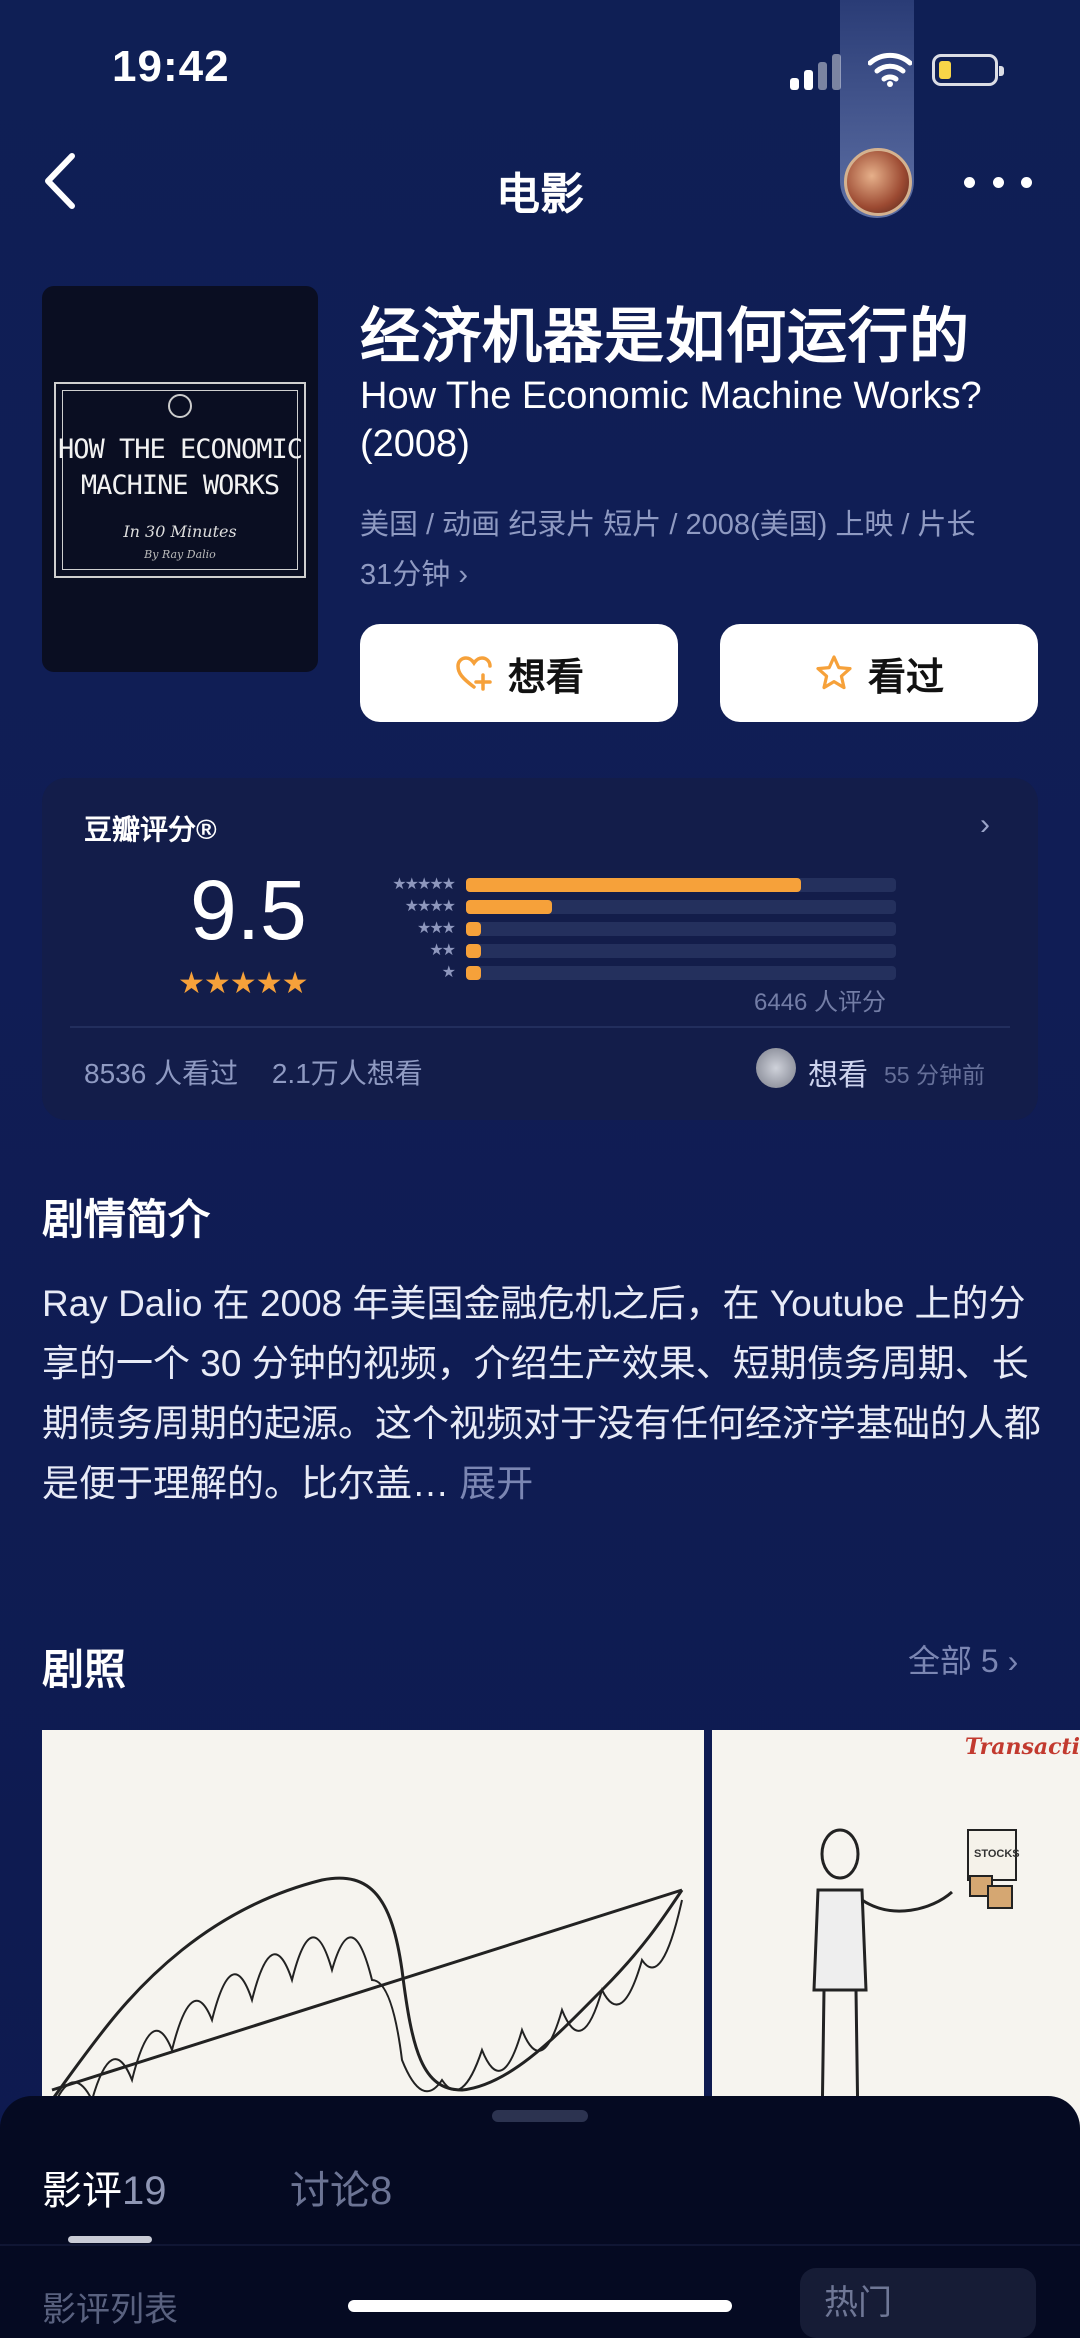  Describe the element at coordinates (424, 884) in the screenshot. I see `rating-dist-stars: ★★★★★` at that location.